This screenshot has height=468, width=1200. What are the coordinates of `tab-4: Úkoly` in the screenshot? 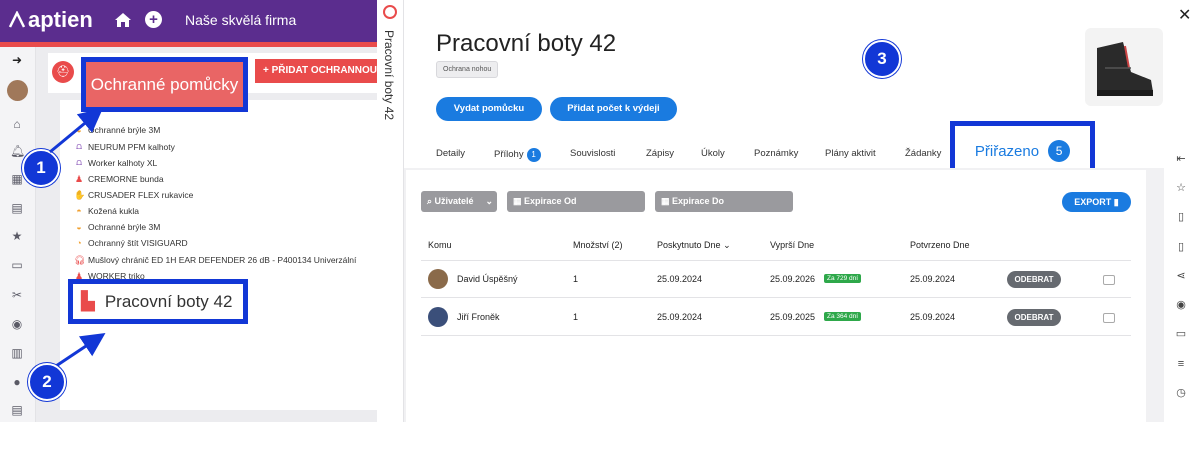 It's located at (713, 153).